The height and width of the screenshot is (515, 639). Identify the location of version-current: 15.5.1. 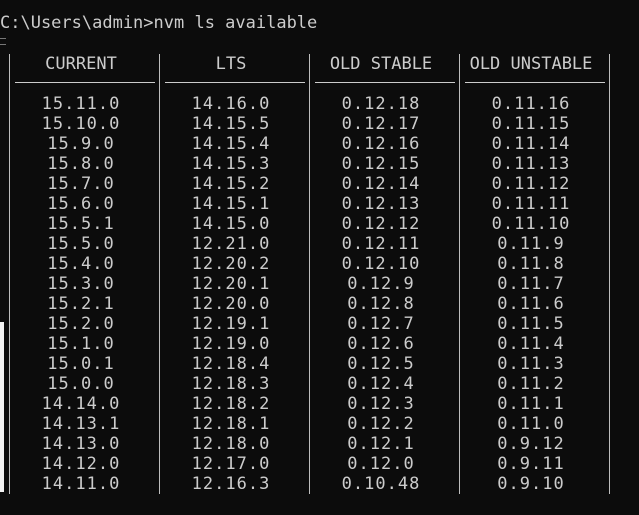
(81, 224).